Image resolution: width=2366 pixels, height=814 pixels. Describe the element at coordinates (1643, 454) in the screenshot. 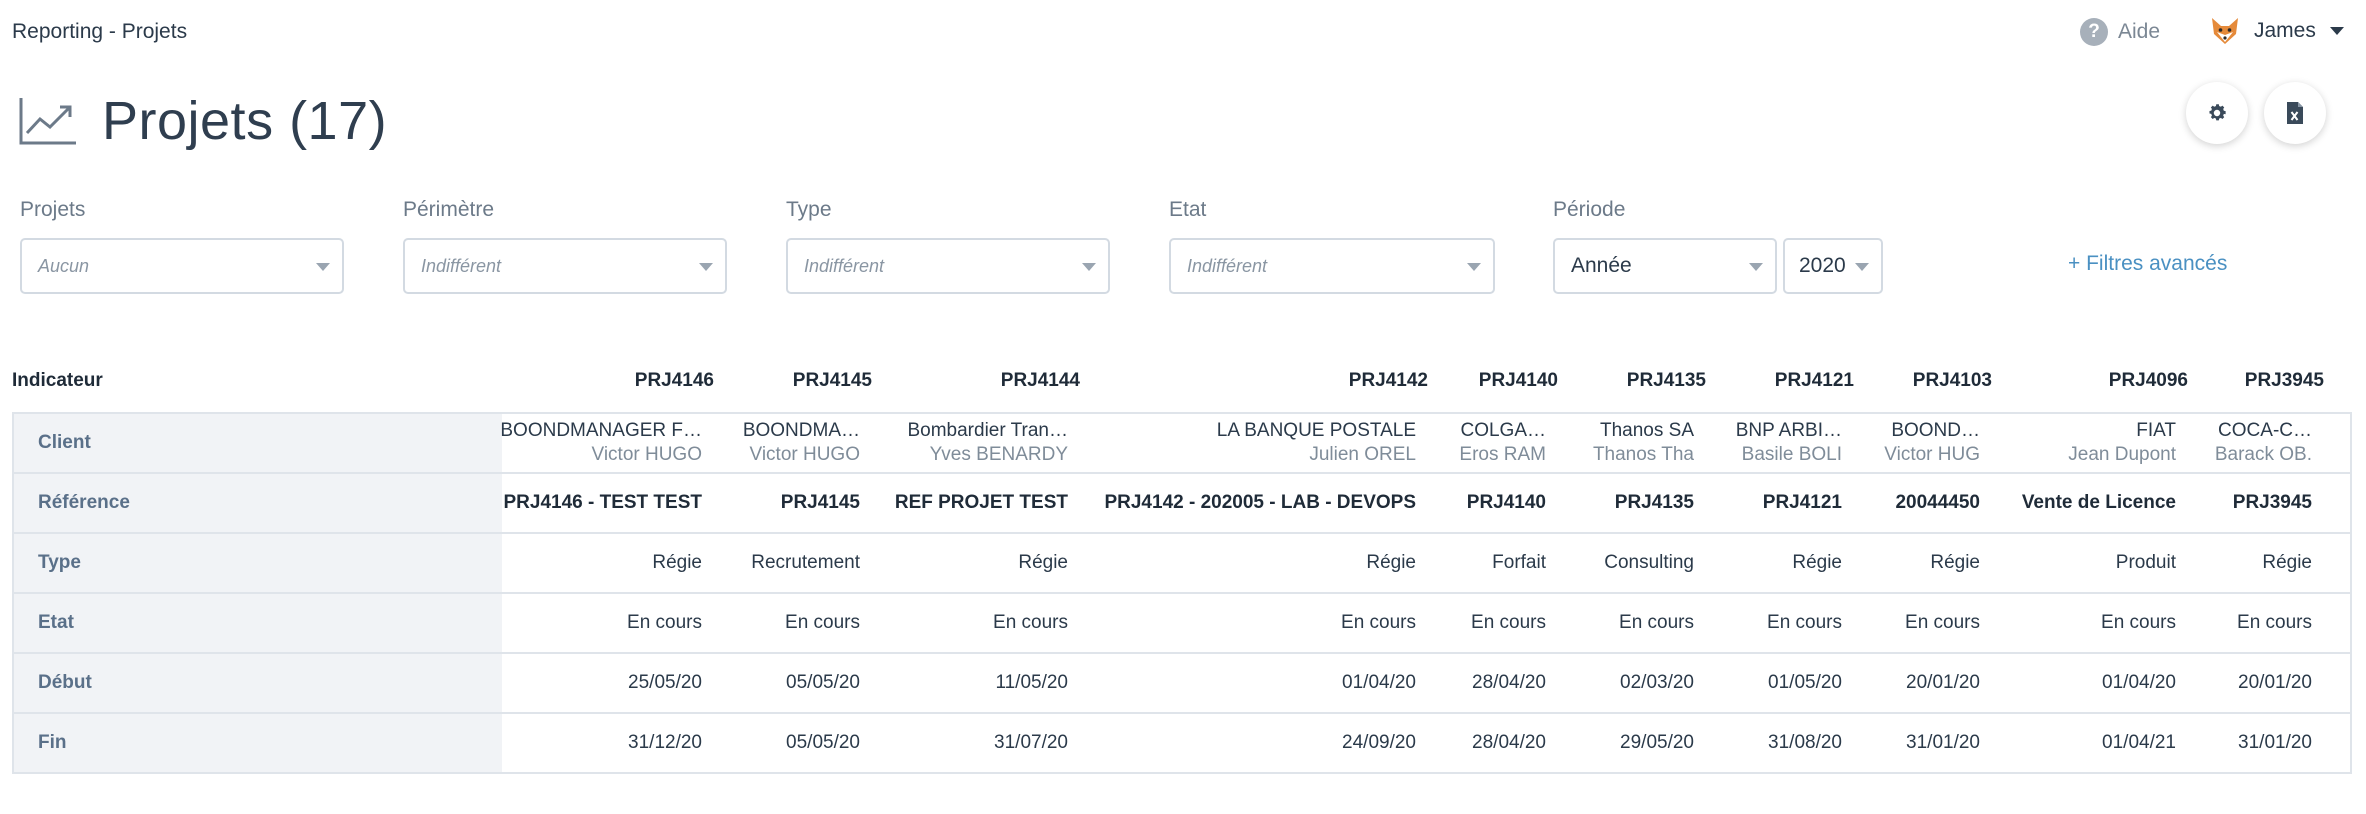

I see `client-manager: Thanos Tha` at that location.